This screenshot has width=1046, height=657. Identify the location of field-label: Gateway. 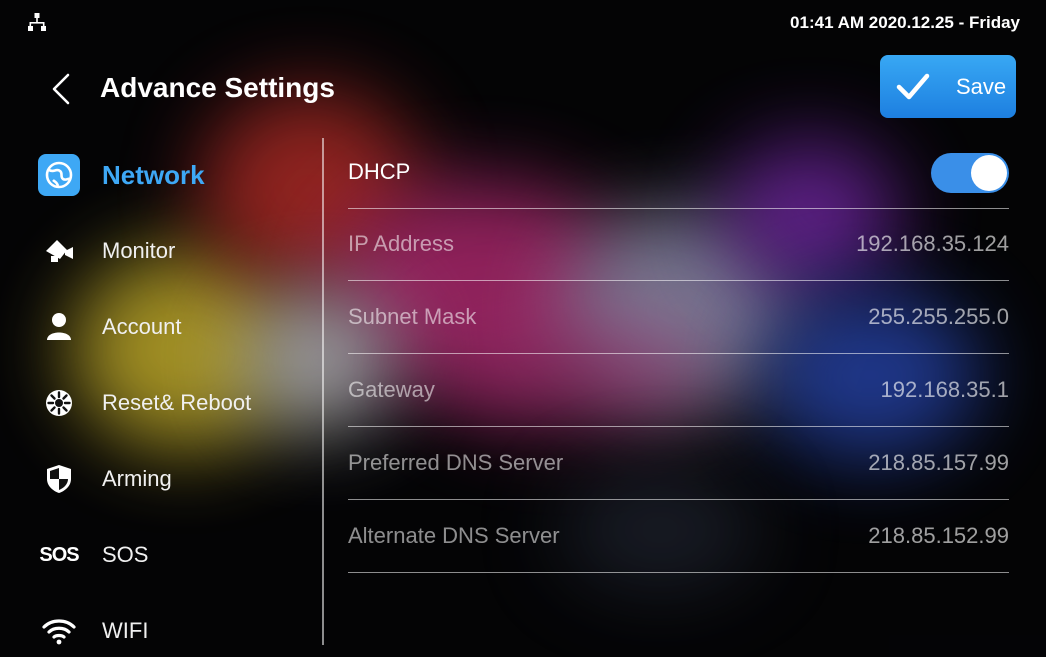
(391, 389).